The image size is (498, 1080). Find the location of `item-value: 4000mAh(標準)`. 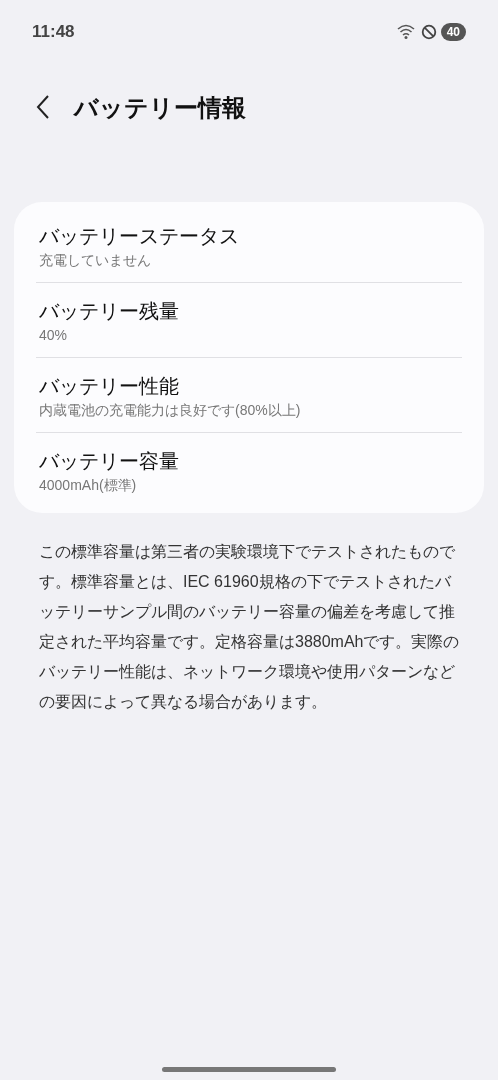

item-value: 4000mAh(標準) is located at coordinates (88, 485).